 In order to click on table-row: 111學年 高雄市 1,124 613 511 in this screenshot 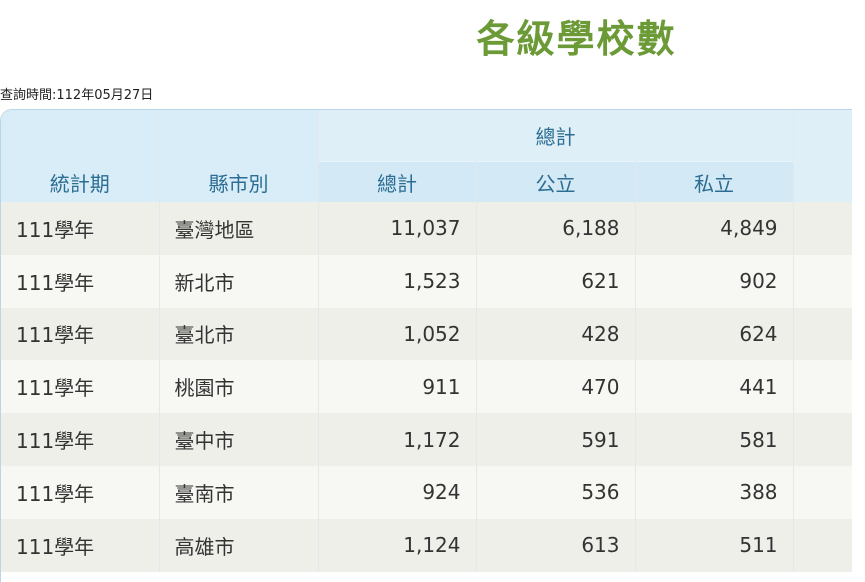, I will do `click(426, 545)`.